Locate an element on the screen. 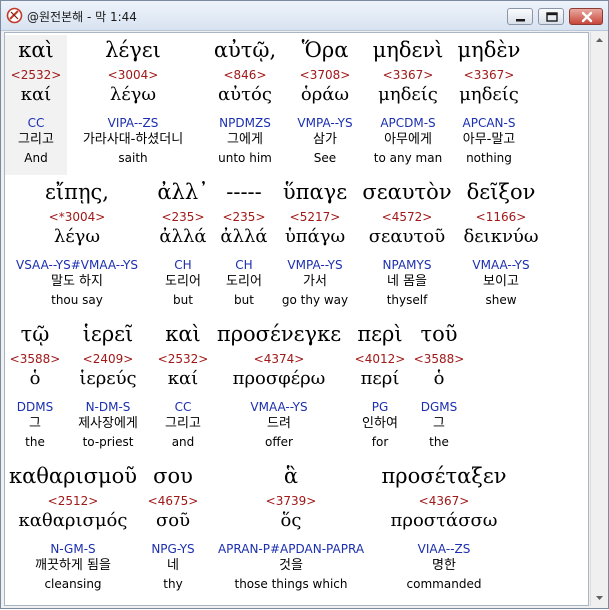  english-gloss: See is located at coordinates (325, 158).